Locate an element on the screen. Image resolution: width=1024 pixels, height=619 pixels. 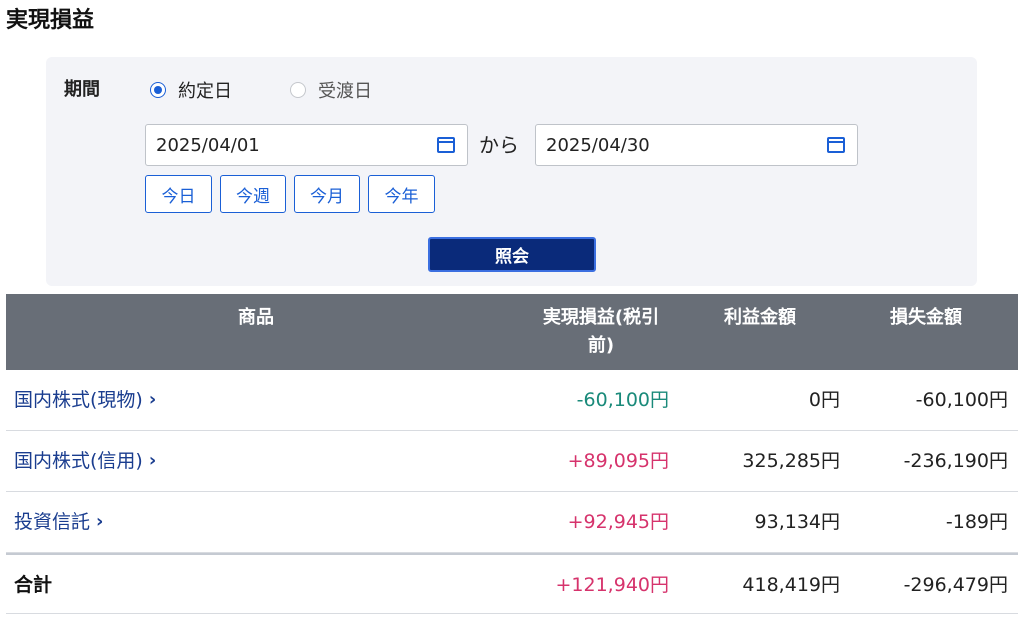
header-loss: 損失金額 is located at coordinates (926, 317).